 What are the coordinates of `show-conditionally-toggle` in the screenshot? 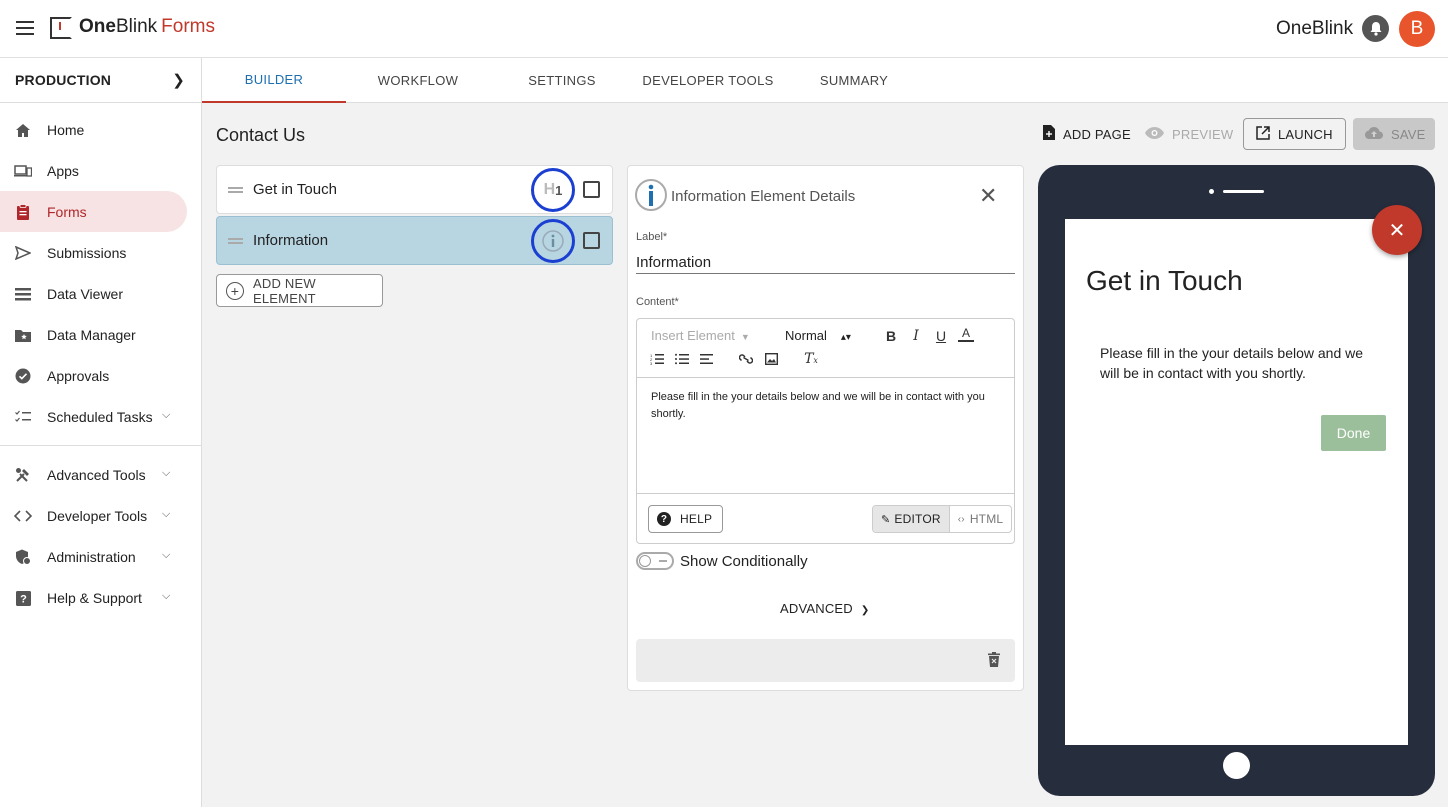 It's located at (655, 561).